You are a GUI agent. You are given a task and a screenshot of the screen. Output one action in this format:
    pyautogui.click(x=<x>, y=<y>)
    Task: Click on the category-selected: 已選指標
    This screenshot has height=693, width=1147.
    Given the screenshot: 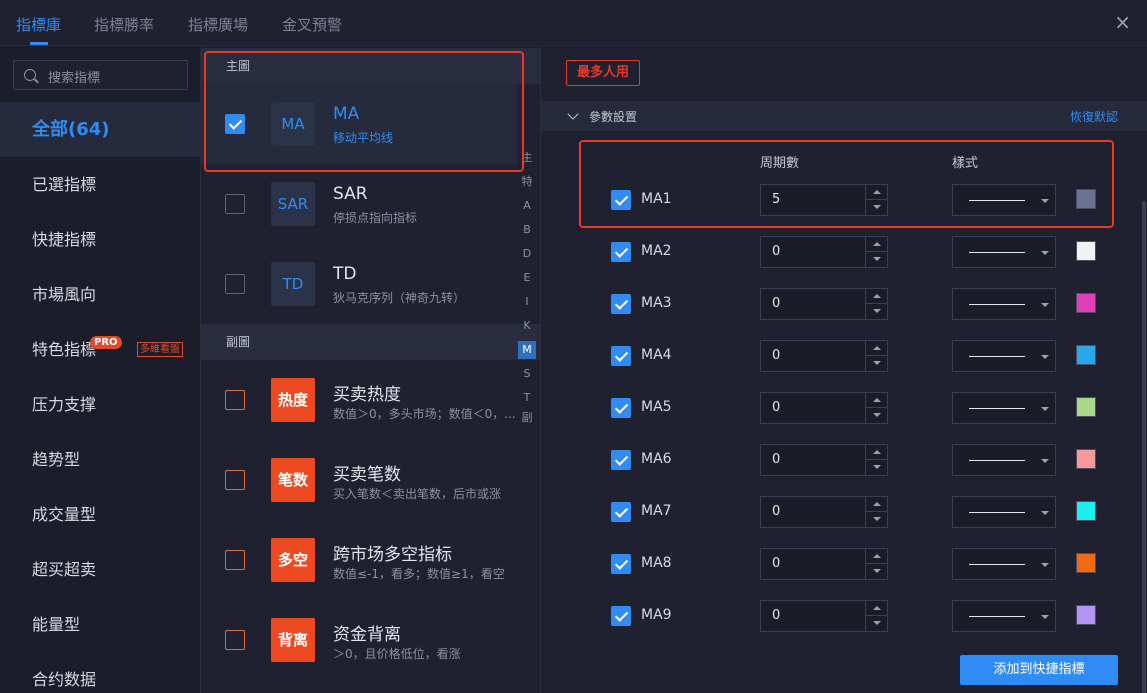 What is the action you would take?
    pyautogui.click(x=100, y=184)
    